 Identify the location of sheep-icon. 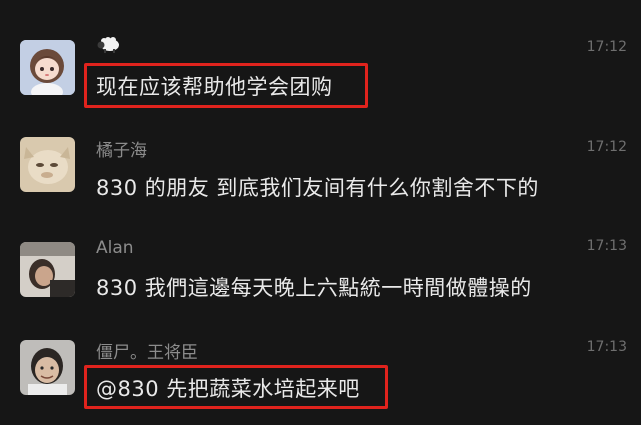
(108, 45).